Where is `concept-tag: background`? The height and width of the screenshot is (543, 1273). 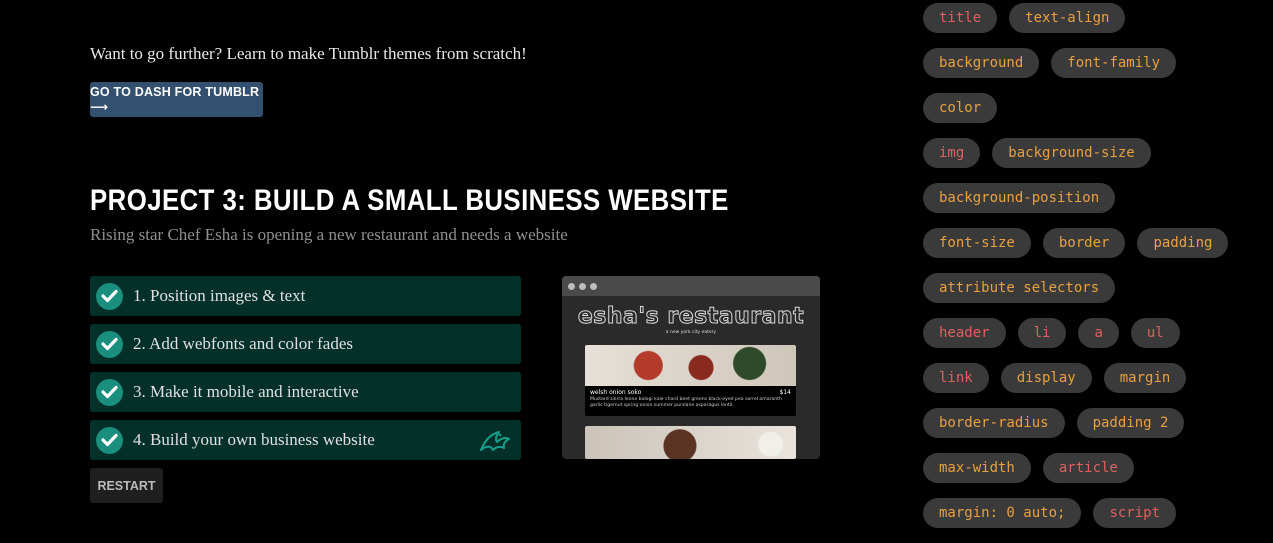 concept-tag: background is located at coordinates (981, 63).